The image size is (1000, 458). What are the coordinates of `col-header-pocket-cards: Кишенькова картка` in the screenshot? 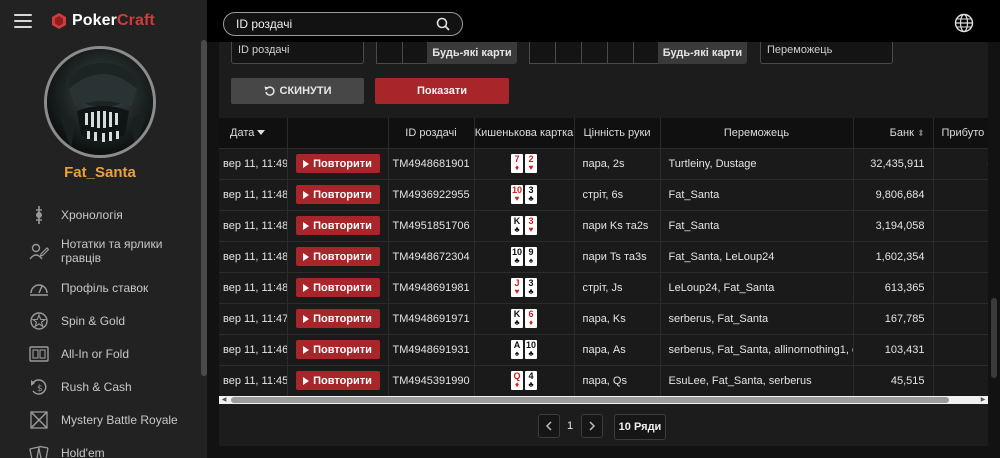 It's located at (524, 133).